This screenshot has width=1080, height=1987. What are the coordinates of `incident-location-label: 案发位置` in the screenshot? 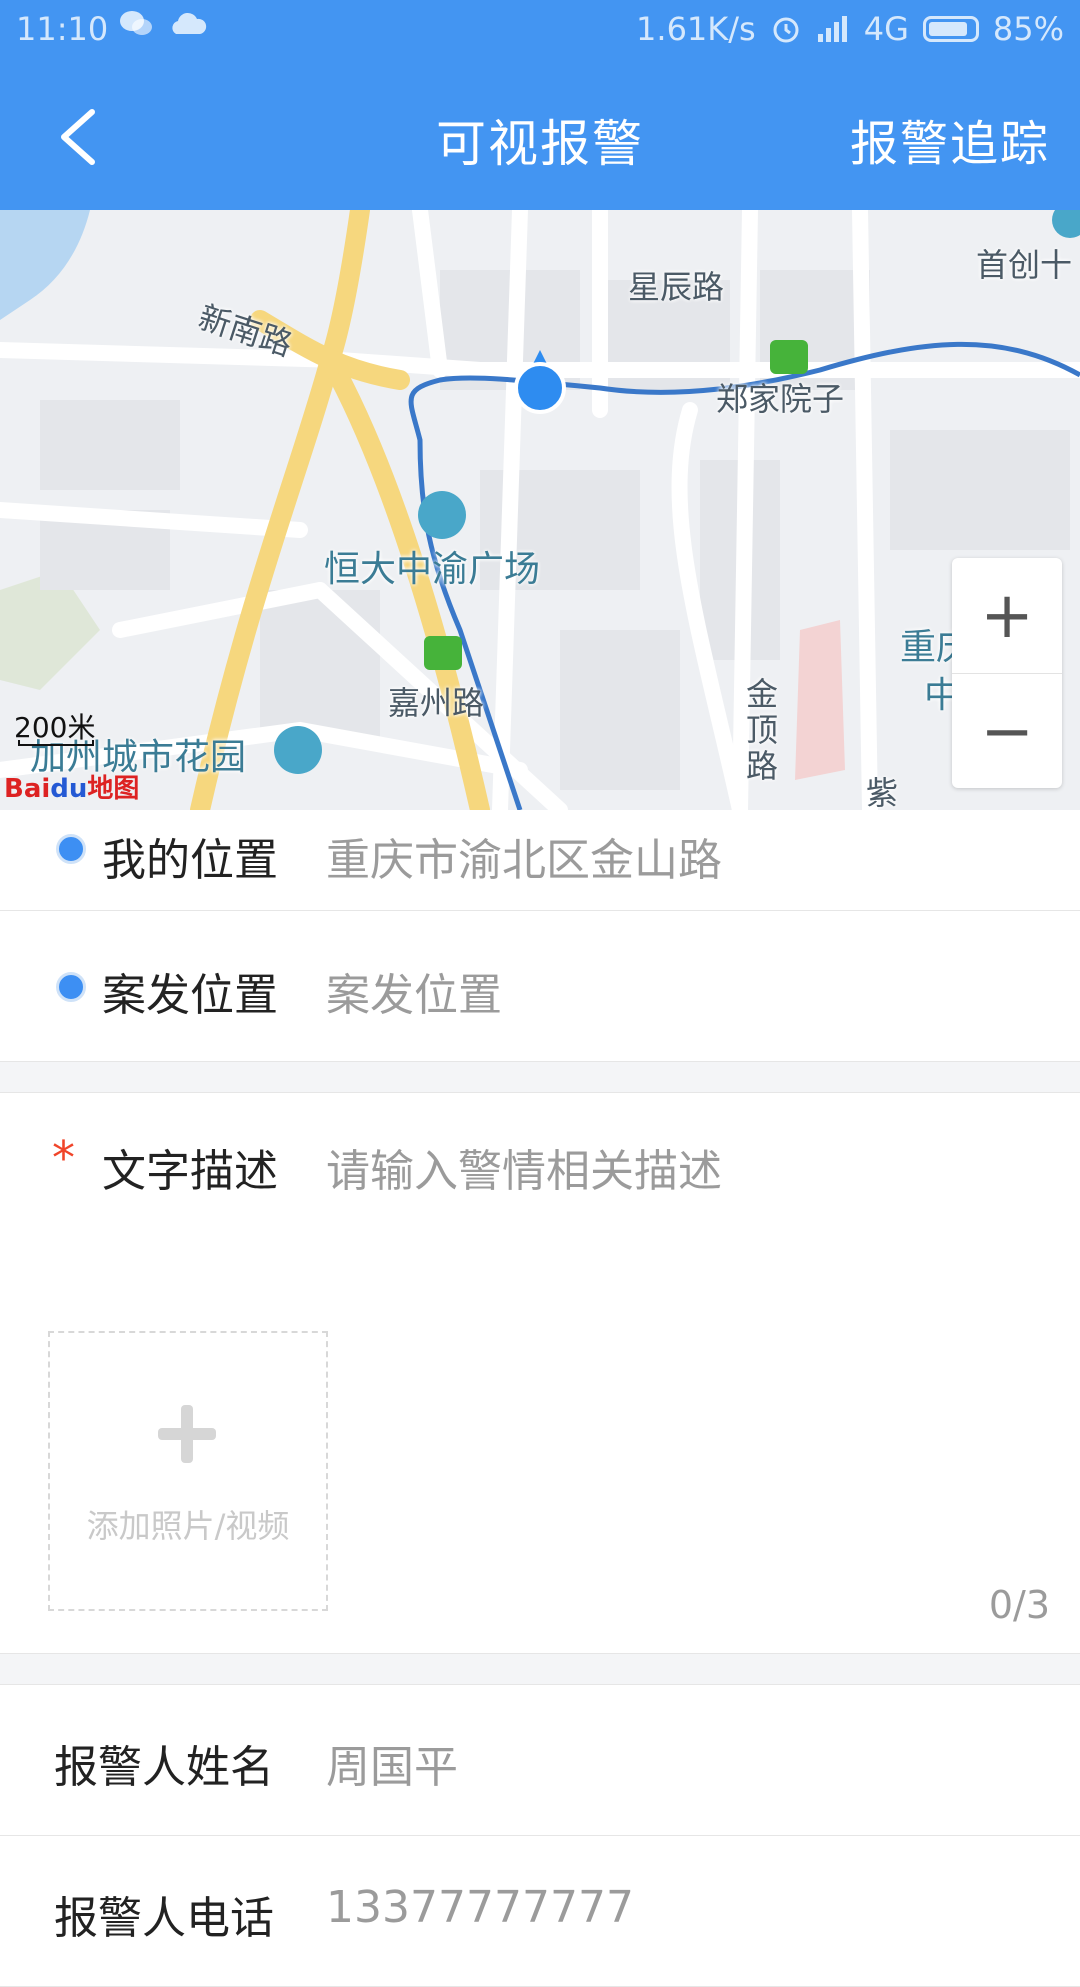 It's located at (190, 995).